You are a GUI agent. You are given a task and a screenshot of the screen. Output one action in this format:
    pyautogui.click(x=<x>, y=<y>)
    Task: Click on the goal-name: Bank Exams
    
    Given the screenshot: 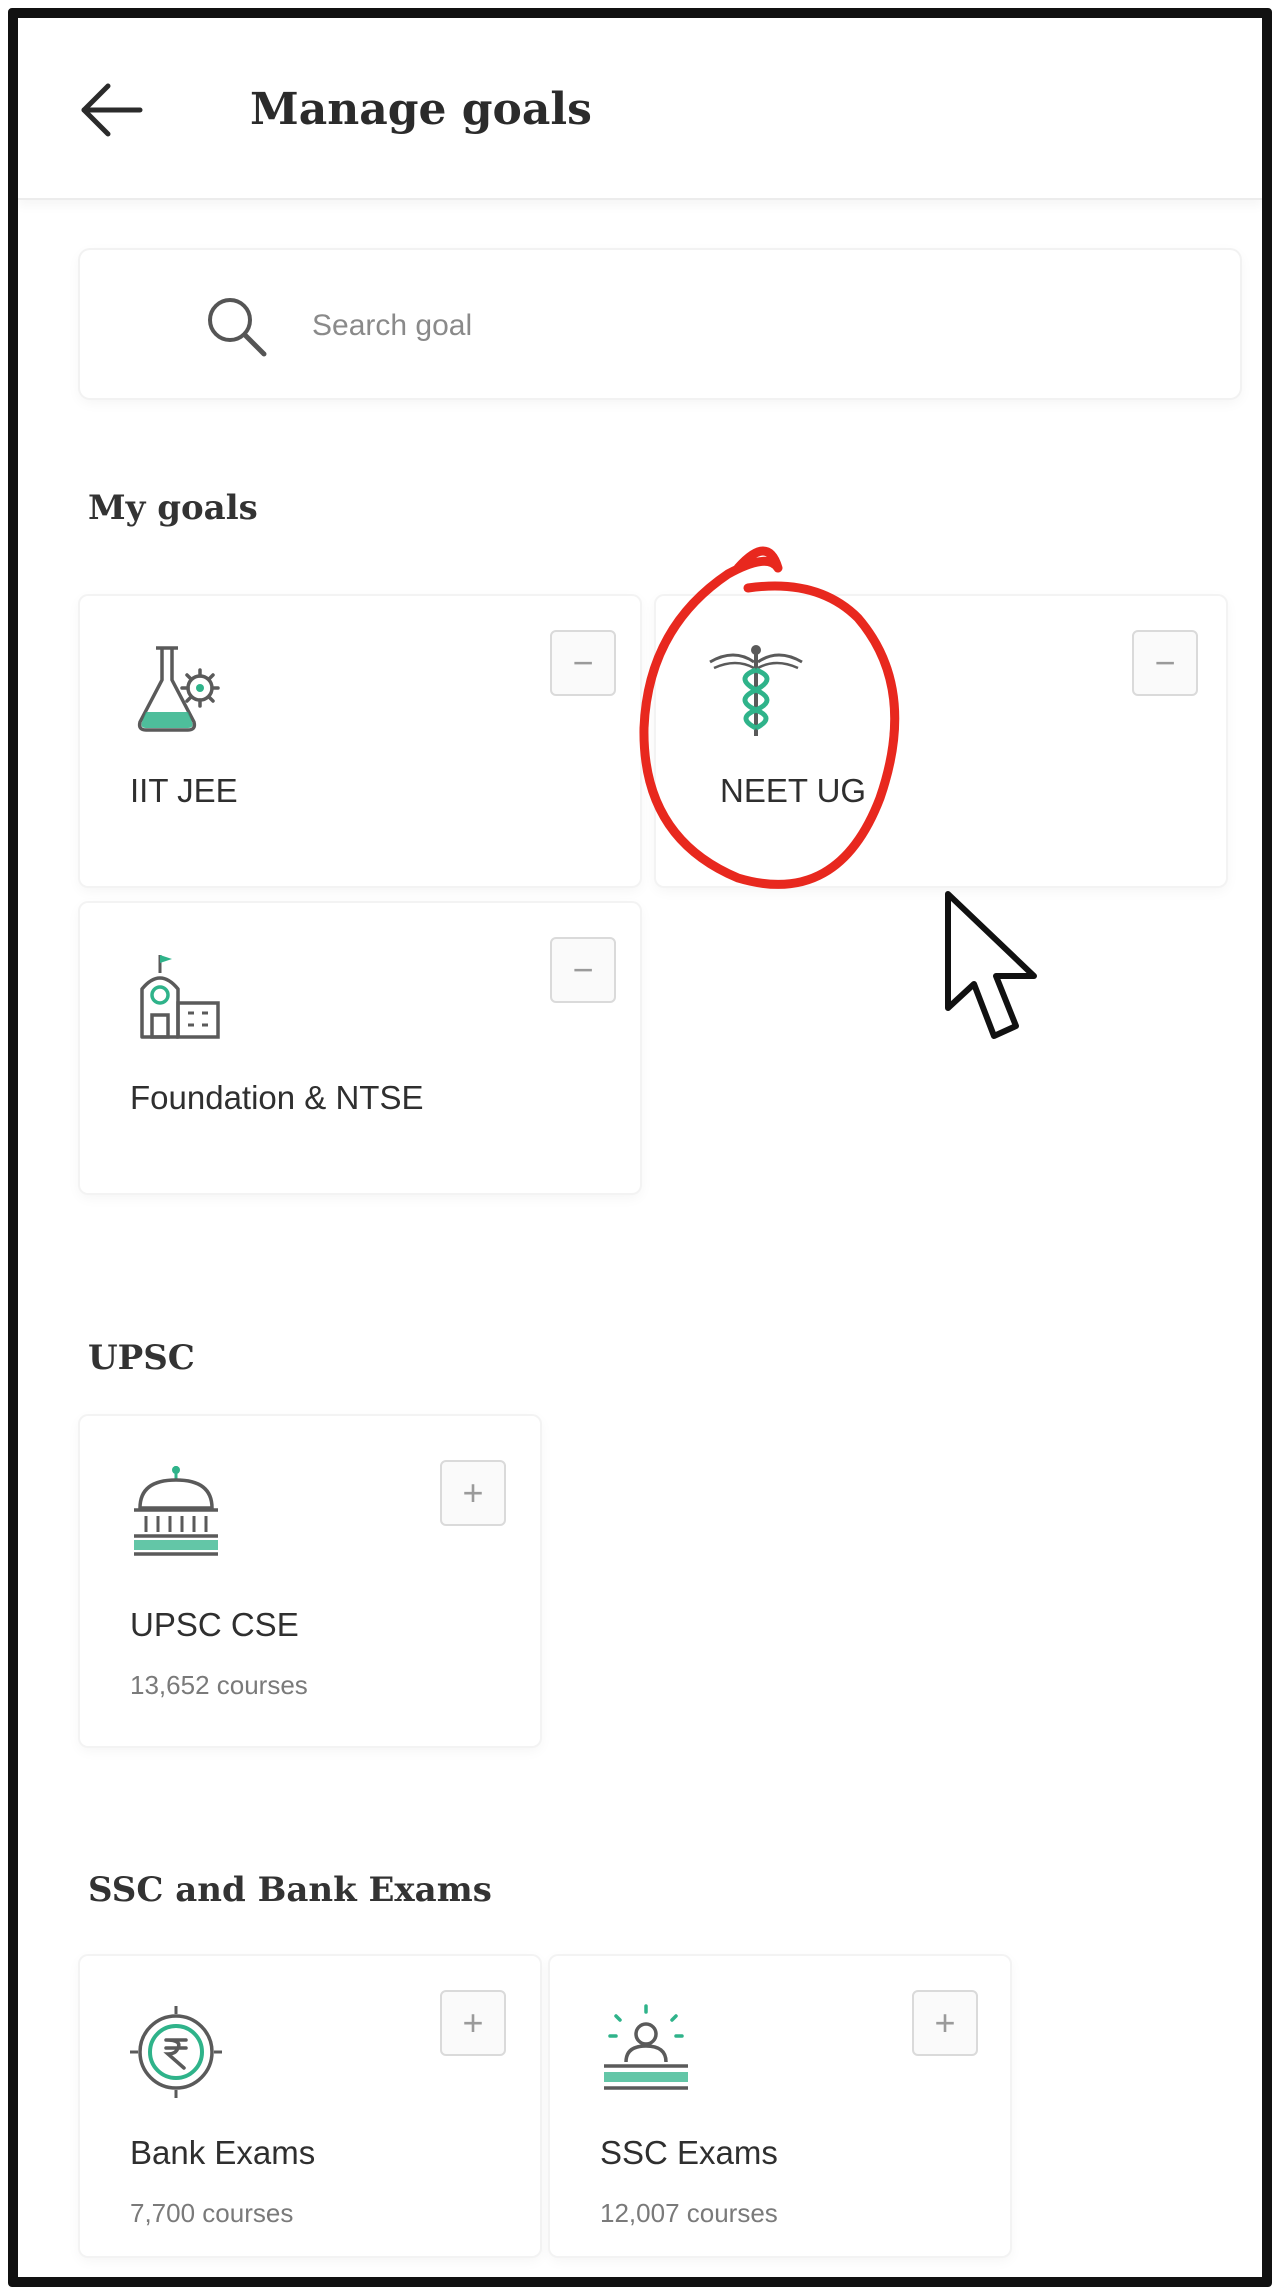 What is the action you would take?
    pyautogui.click(x=223, y=2152)
    